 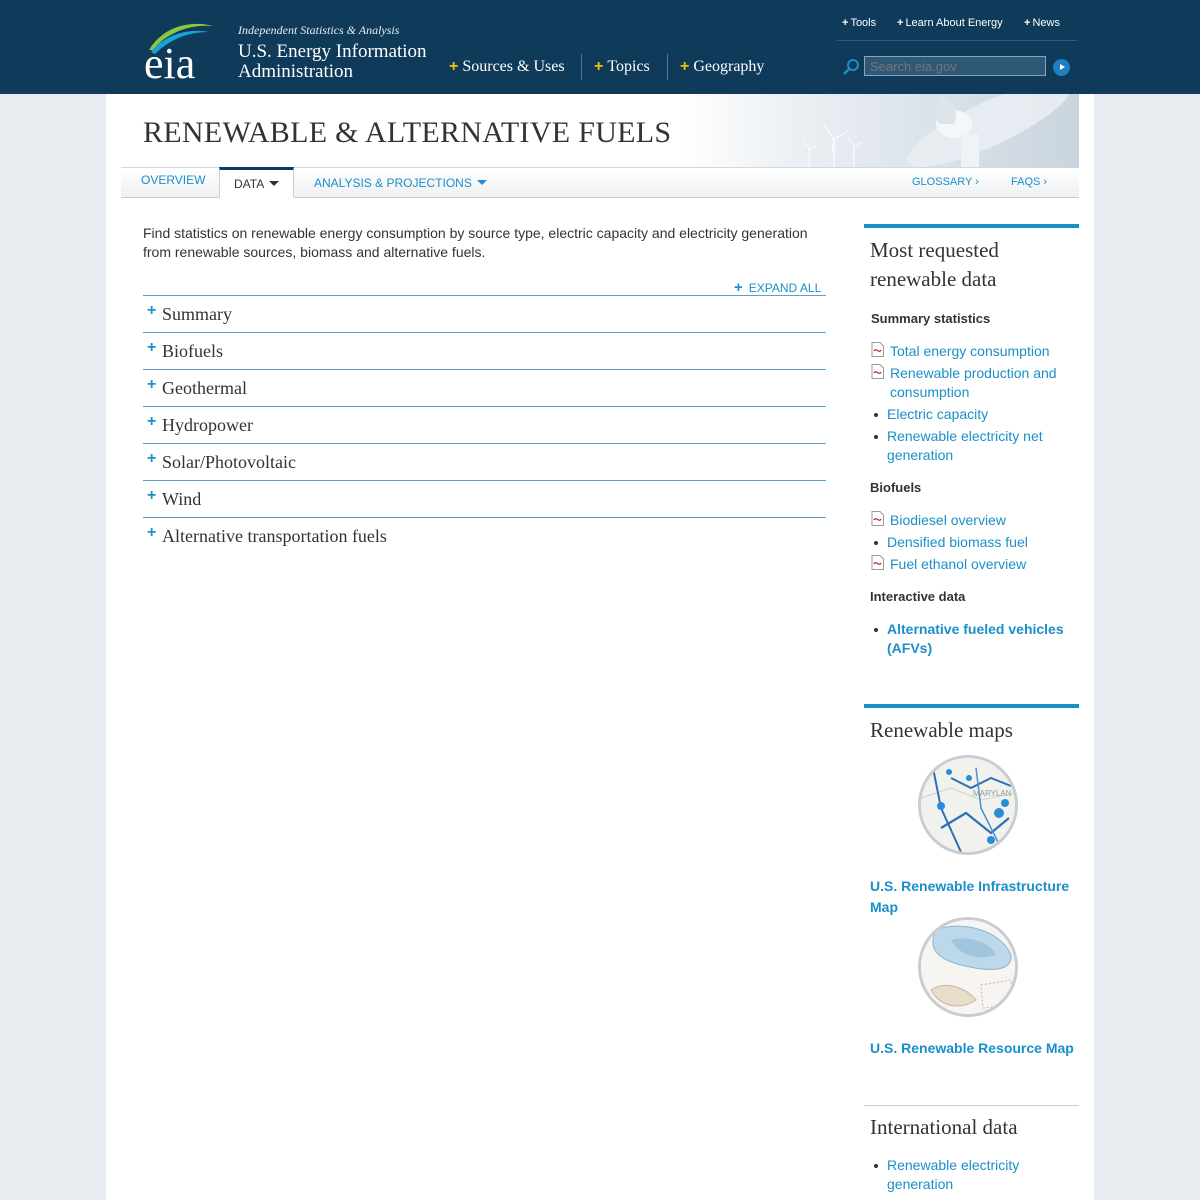 What do you see at coordinates (982, 414) in the screenshot?
I see `link-electric-capacity: Electric capacity` at bounding box center [982, 414].